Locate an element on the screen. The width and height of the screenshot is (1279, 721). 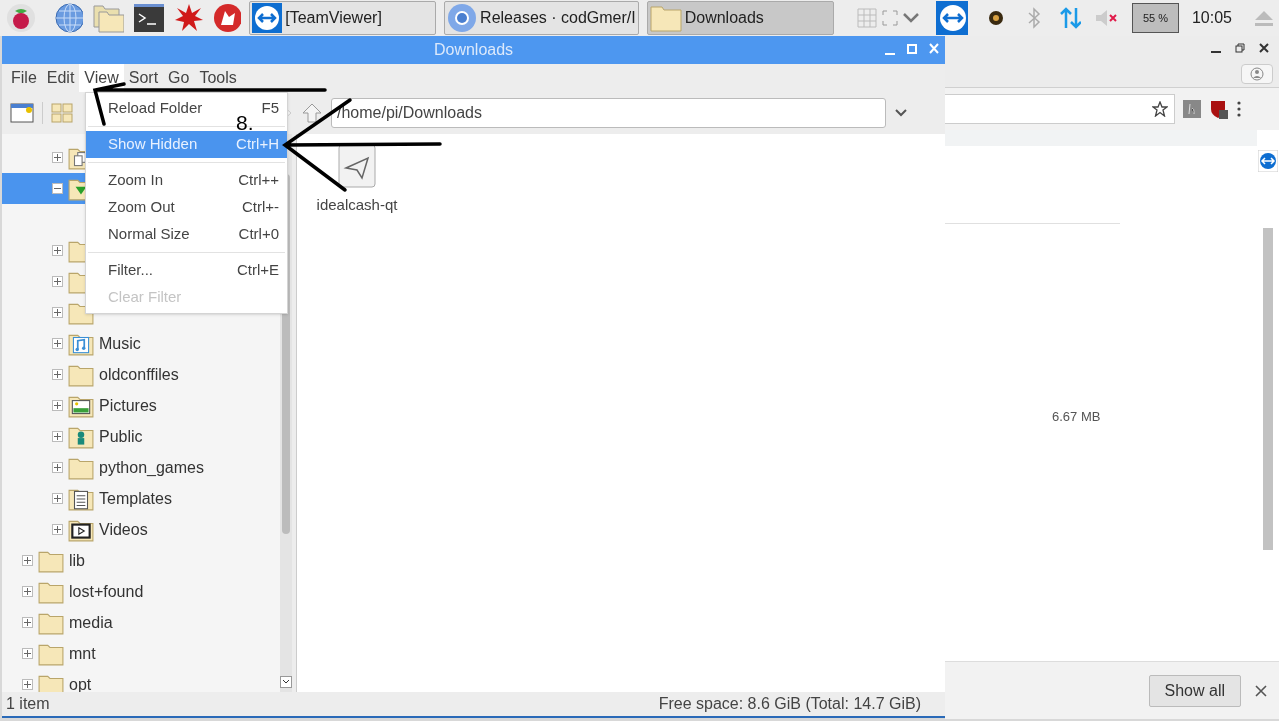
cpu-meter: 55 % is located at coordinates (1155, 18).